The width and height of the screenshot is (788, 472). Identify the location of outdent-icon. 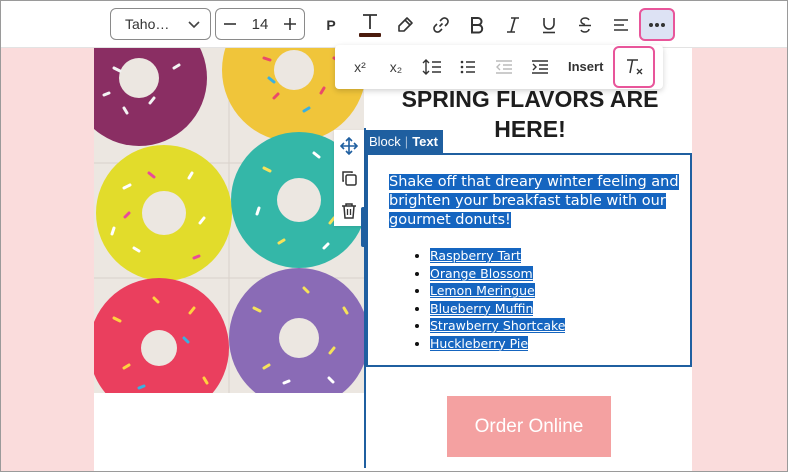
(504, 67).